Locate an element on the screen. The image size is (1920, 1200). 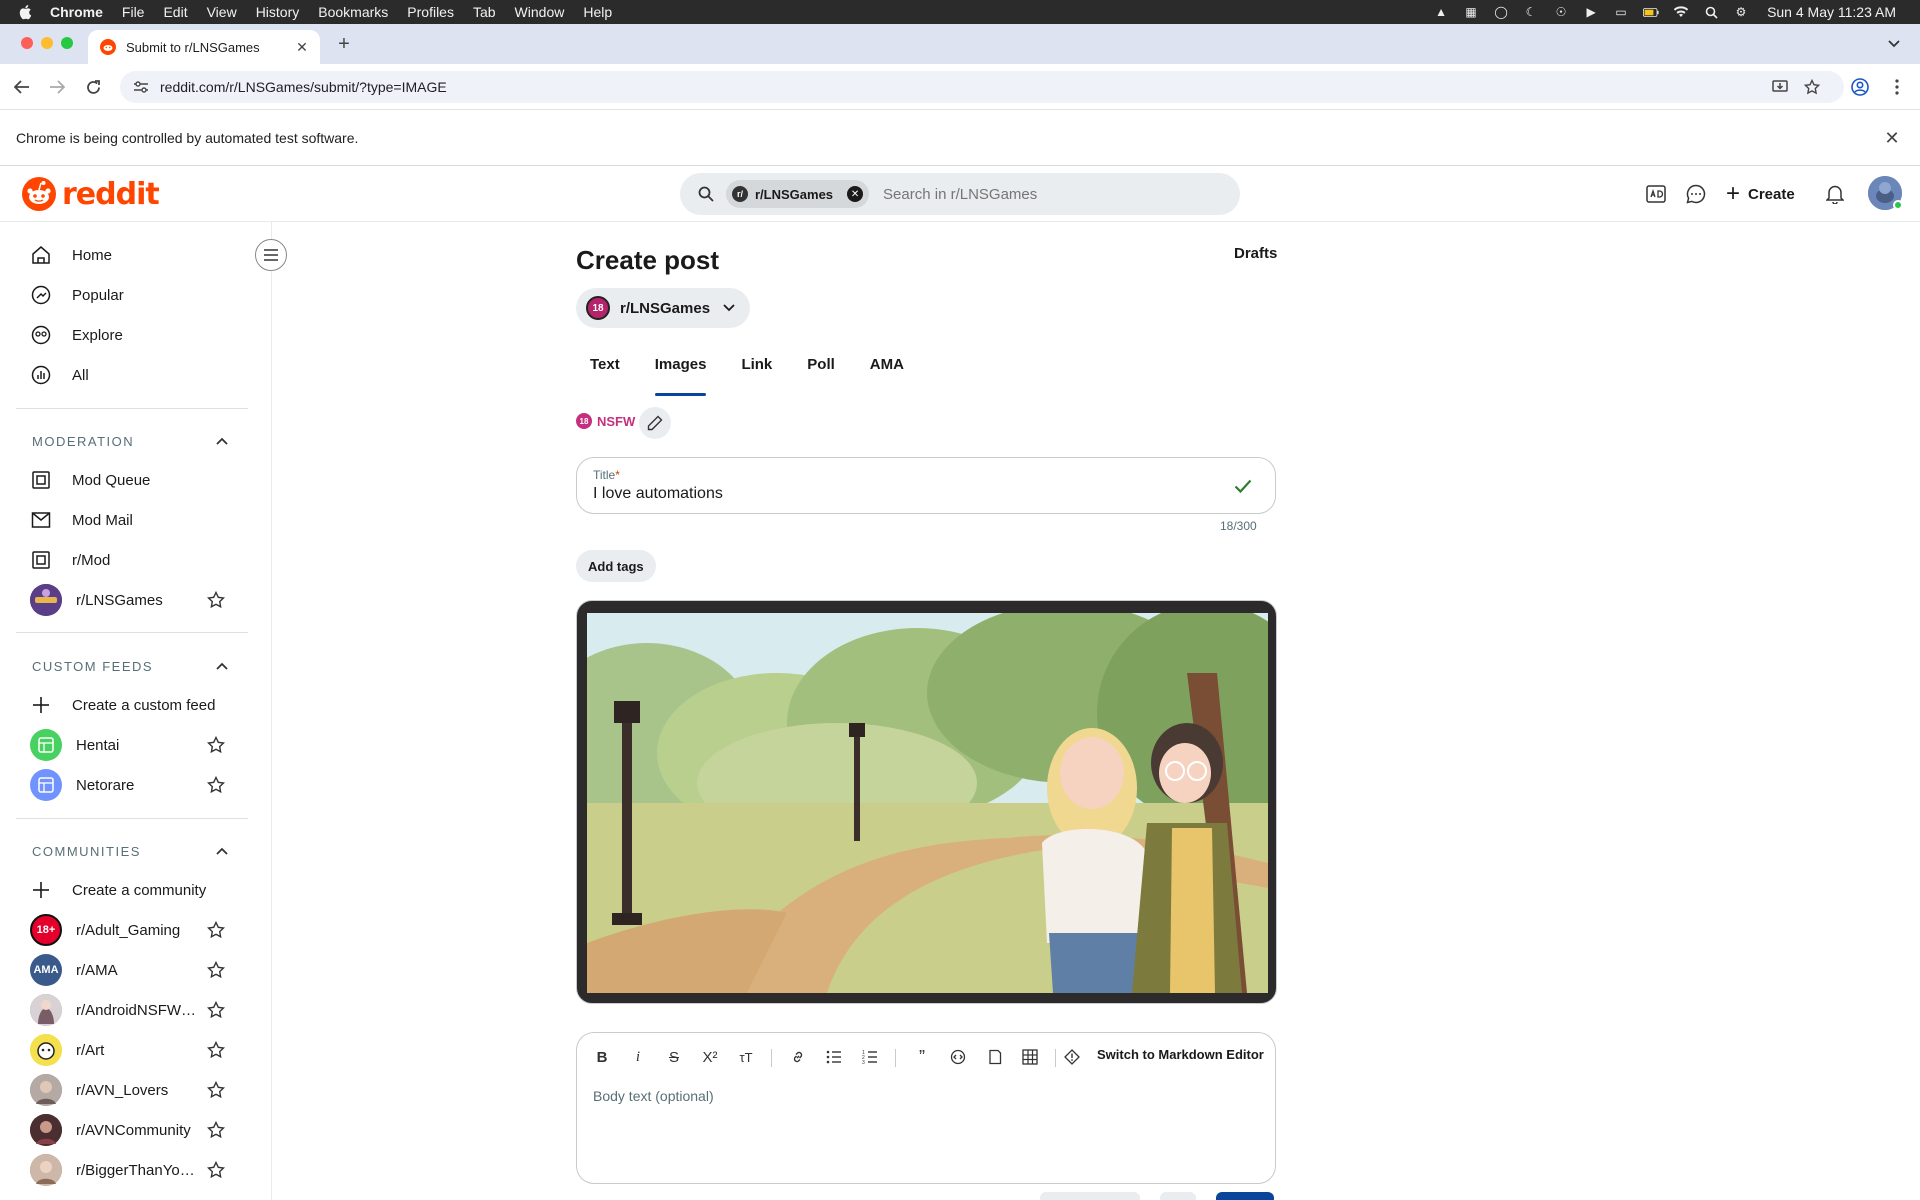
tab-link: Link is located at coordinates (756, 374).